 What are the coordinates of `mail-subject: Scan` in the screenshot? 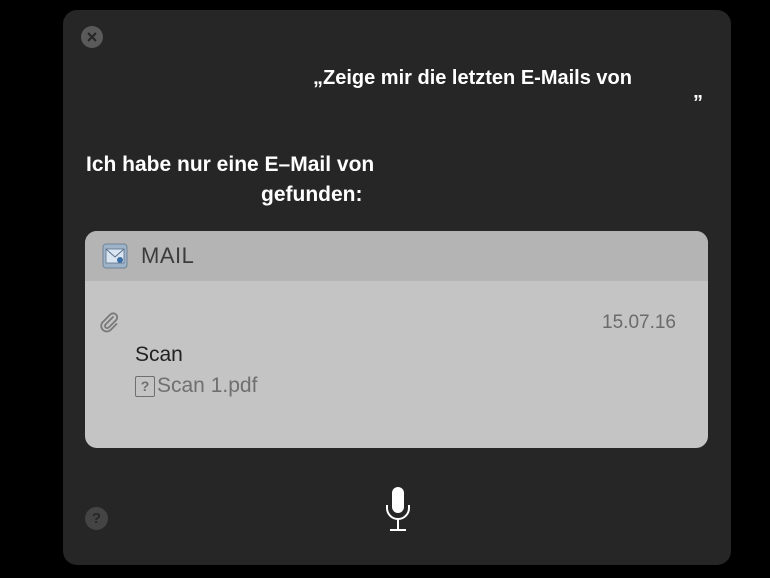 It's located at (159, 354).